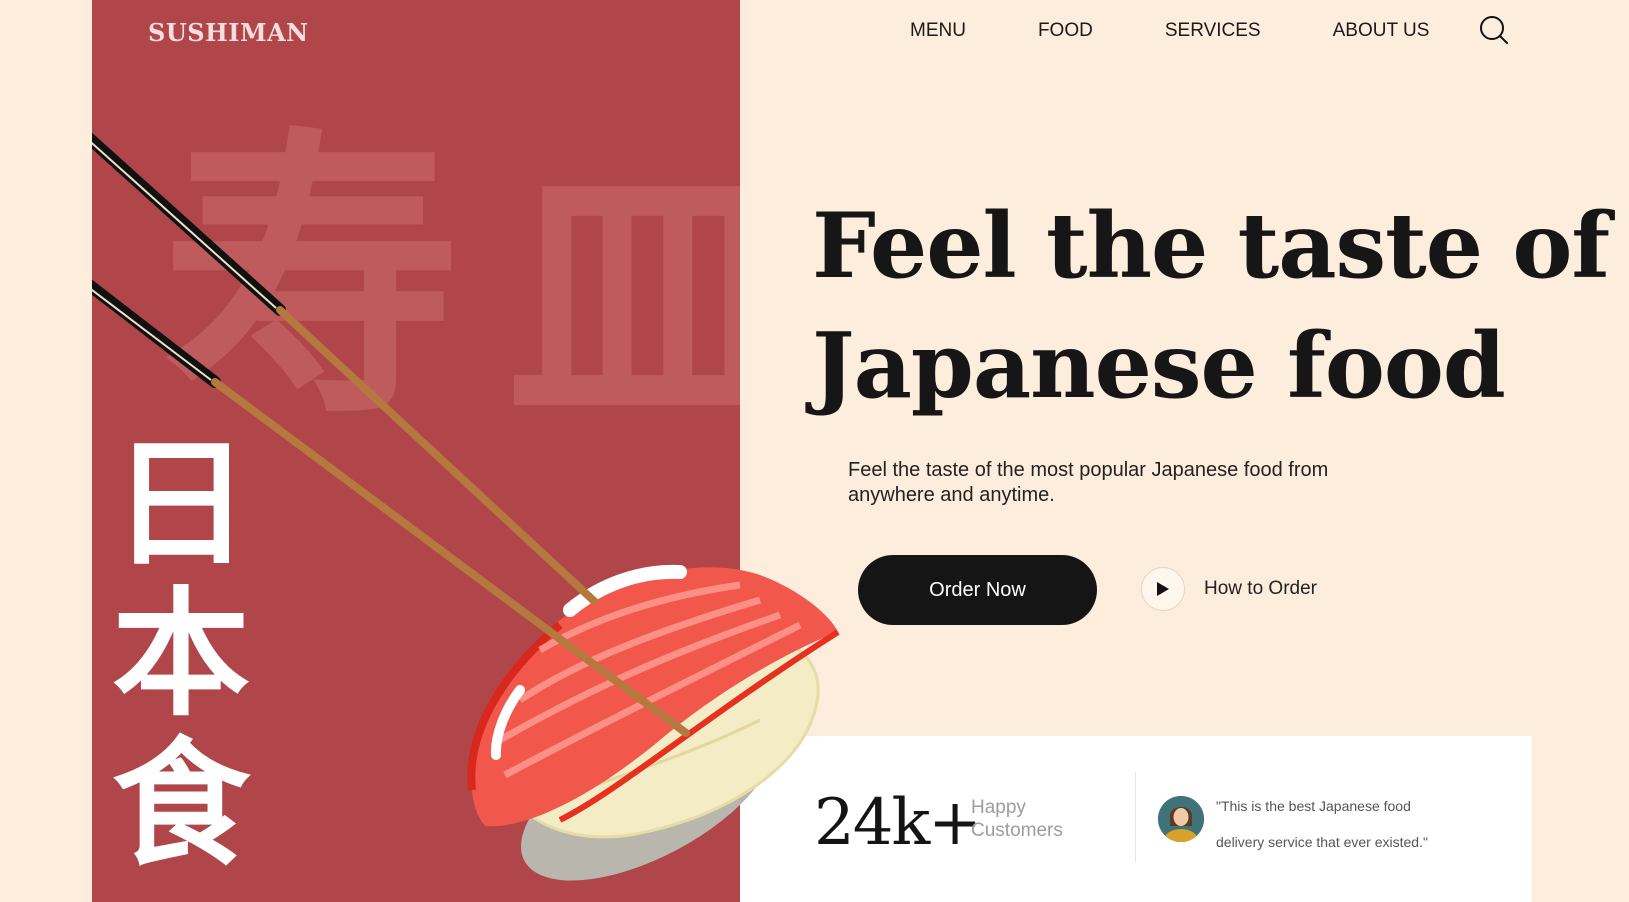  What do you see at coordinates (1065, 31) in the screenshot?
I see `nav-item-food: FOOD` at bounding box center [1065, 31].